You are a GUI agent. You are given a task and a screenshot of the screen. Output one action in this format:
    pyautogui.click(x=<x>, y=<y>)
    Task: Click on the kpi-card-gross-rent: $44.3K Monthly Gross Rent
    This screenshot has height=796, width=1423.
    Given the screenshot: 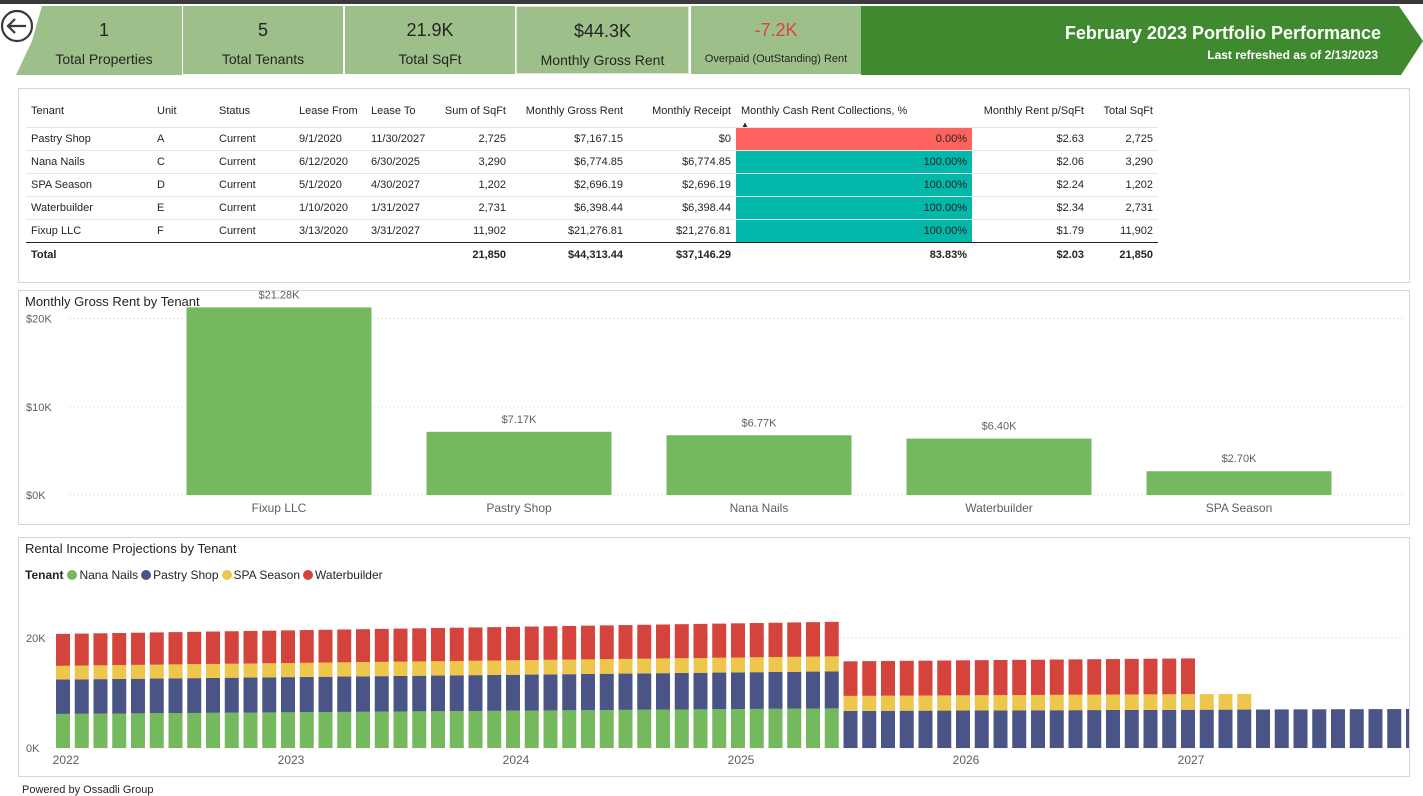 What is the action you would take?
    pyautogui.click(x=602, y=40)
    